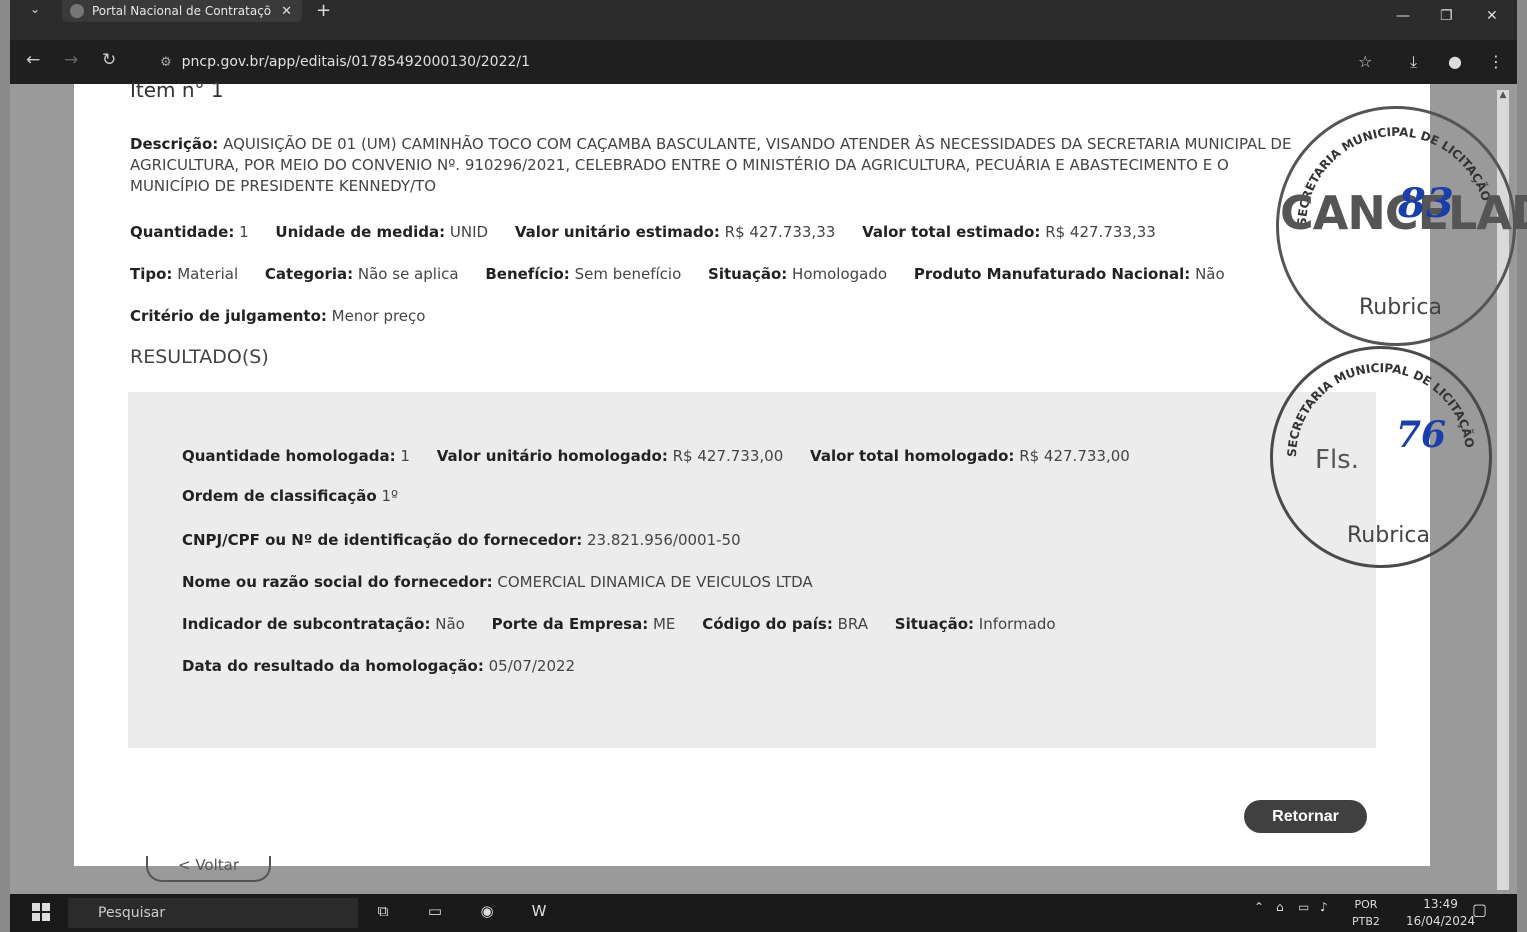  Describe the element at coordinates (767, 624) in the screenshot. I see `pais-label: Código do país:` at that location.